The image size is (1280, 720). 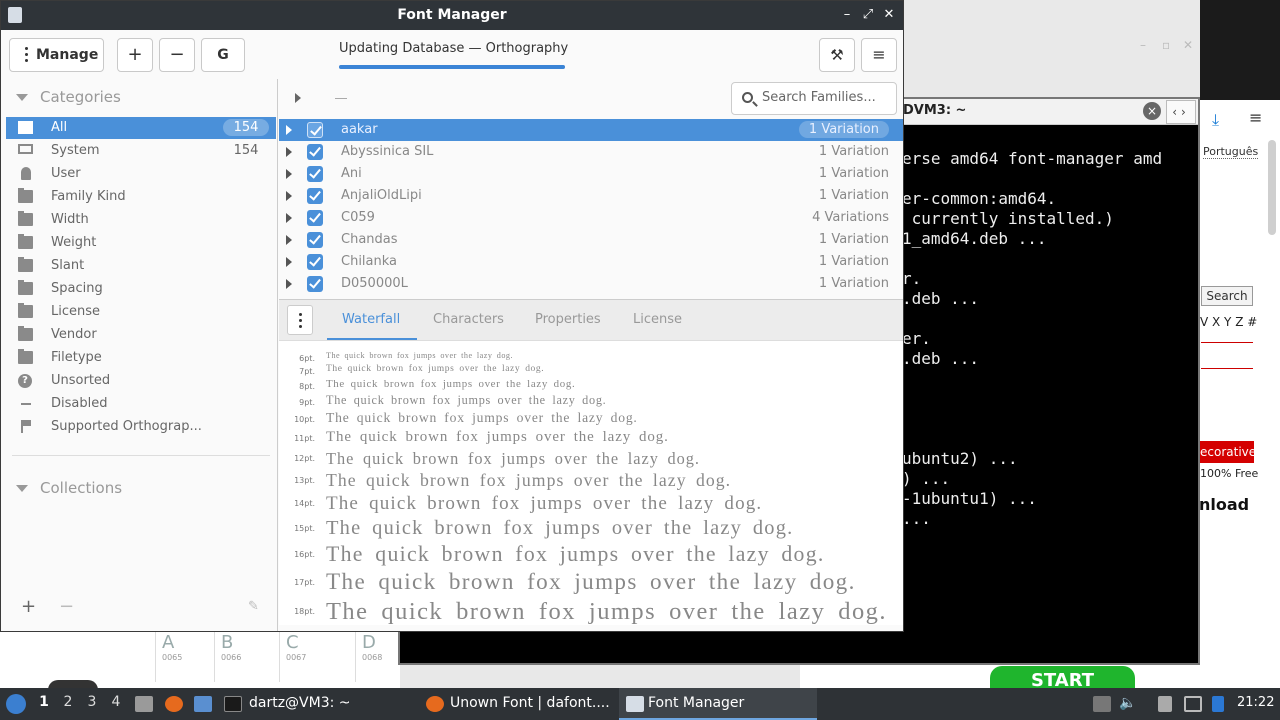 I want to click on display-icon, so click(x=1193, y=704).